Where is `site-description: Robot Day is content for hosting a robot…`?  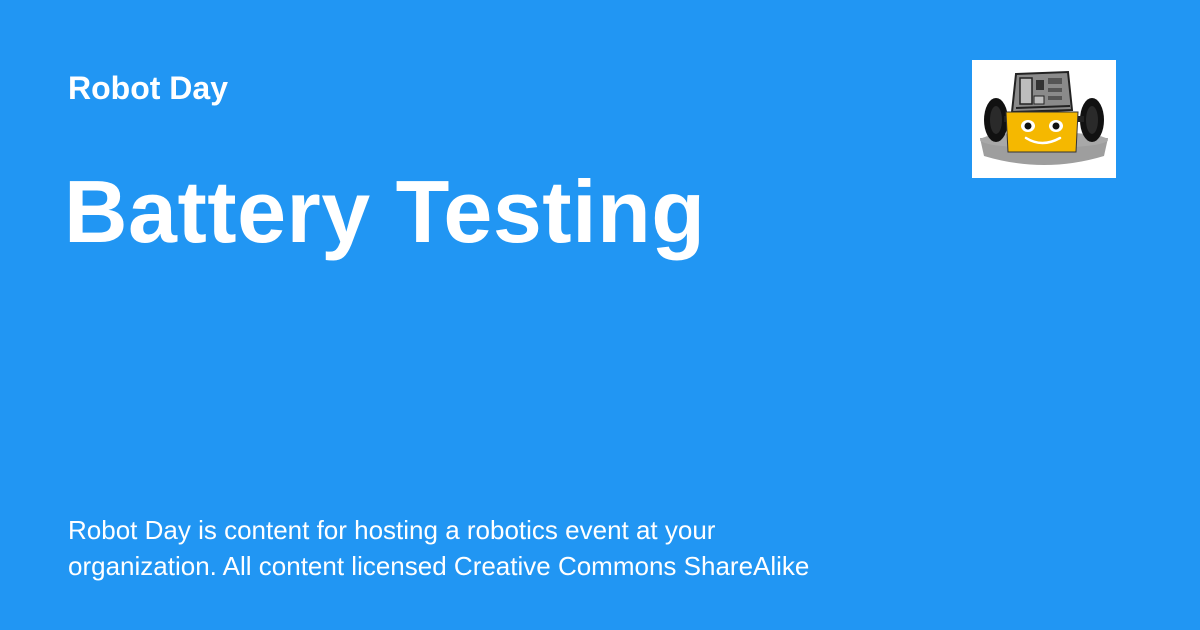
site-description: Robot Day is content for hosting a robot… is located at coordinates (498, 548).